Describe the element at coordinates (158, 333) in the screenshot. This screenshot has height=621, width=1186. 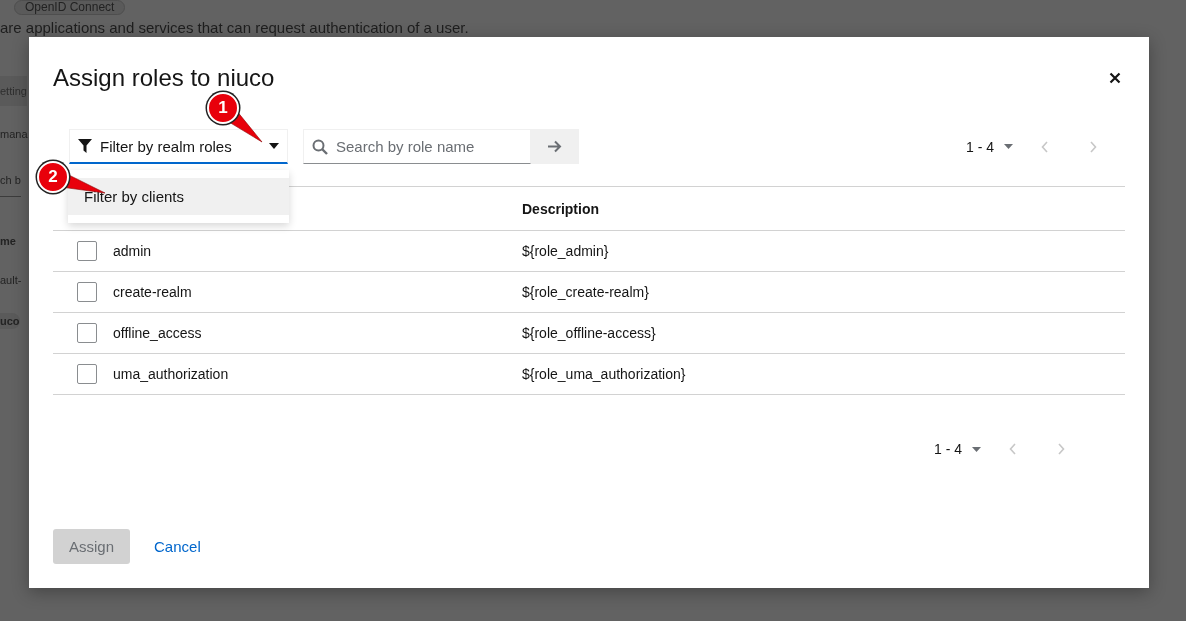
I see `role-name: offline_access` at that location.